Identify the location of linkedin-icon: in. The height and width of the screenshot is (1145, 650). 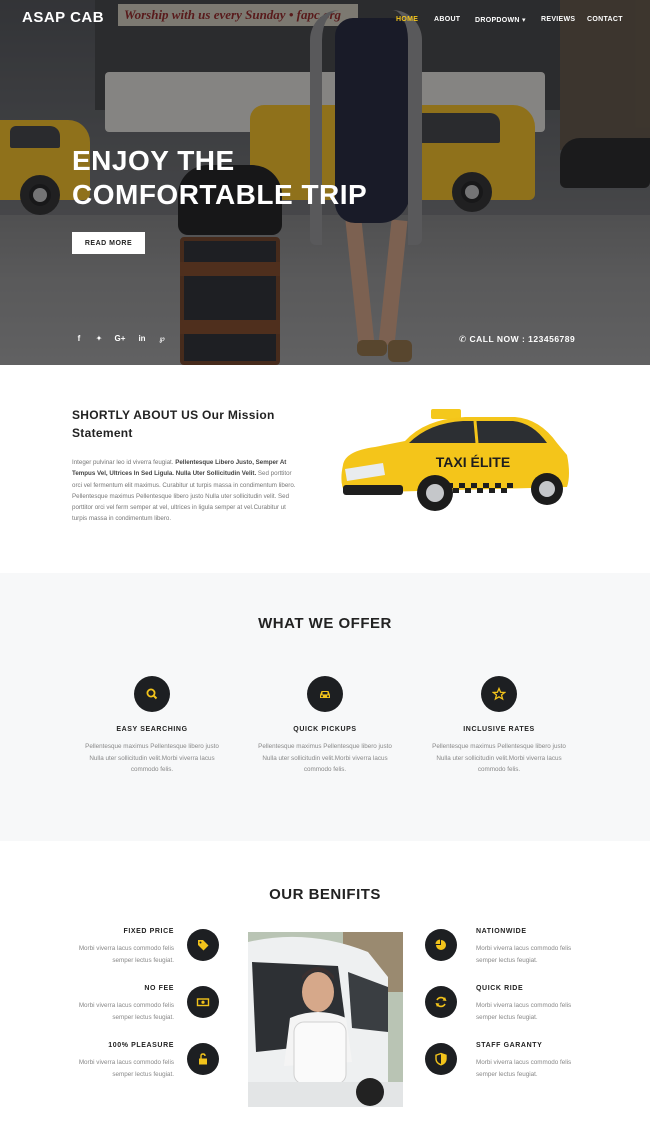
(142, 338).